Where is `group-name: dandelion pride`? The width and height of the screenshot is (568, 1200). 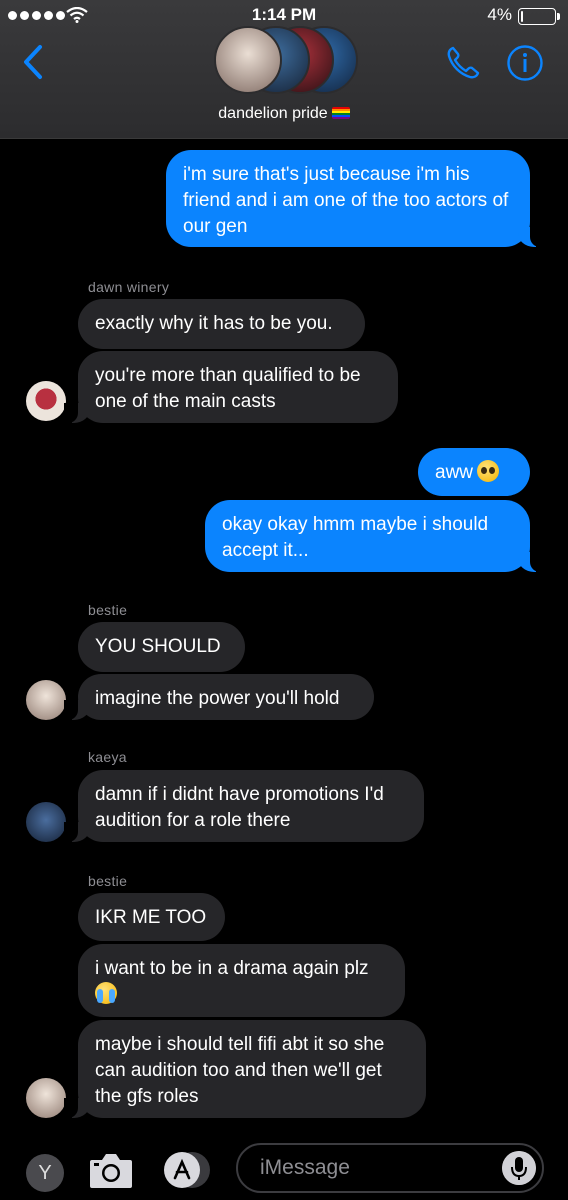 group-name: dandelion pride is located at coordinates (284, 114).